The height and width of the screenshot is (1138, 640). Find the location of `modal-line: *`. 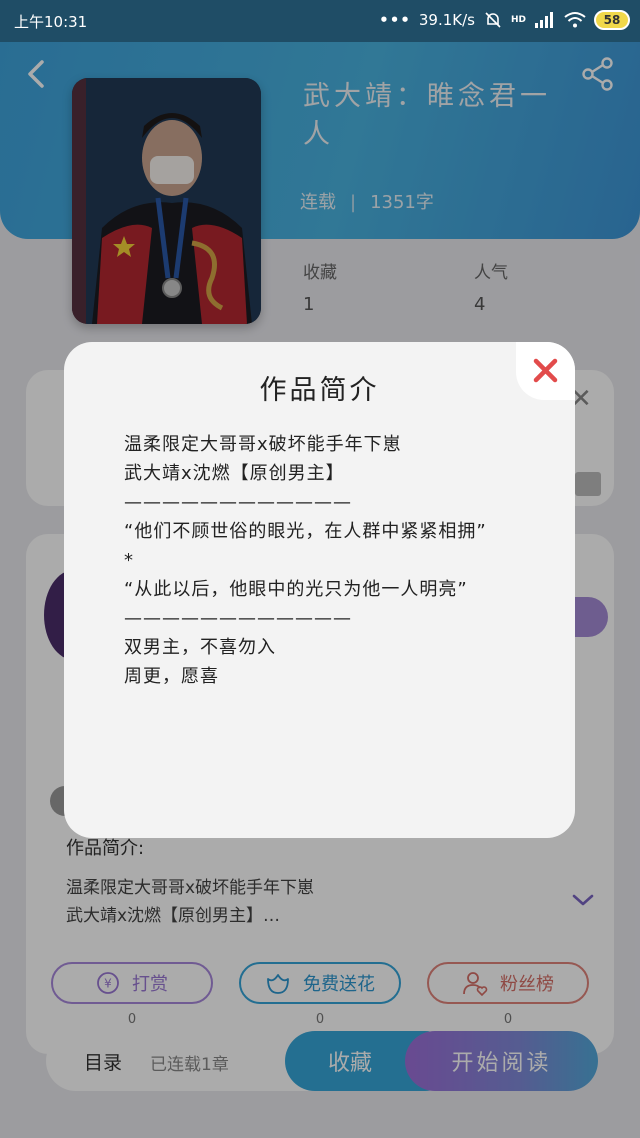

modal-line: * is located at coordinates (129, 560).